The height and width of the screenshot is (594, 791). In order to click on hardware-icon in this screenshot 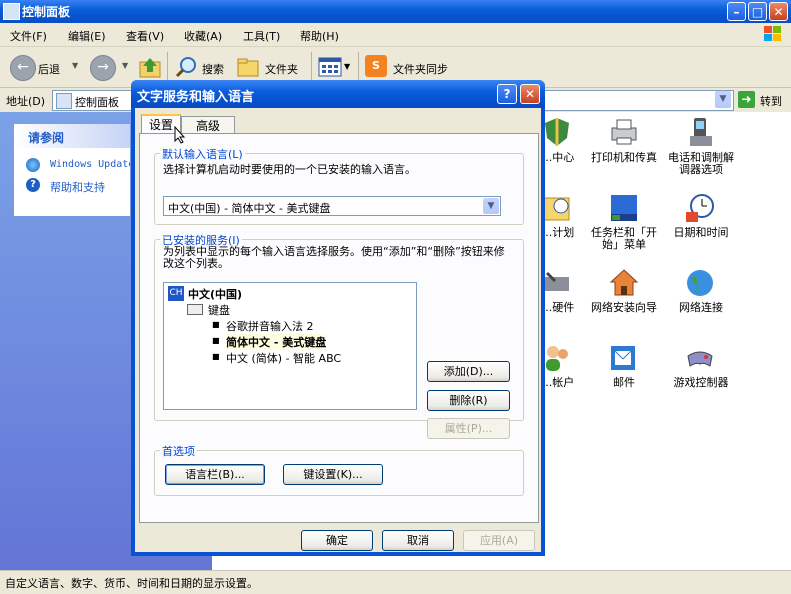, I will do `click(557, 283)`.